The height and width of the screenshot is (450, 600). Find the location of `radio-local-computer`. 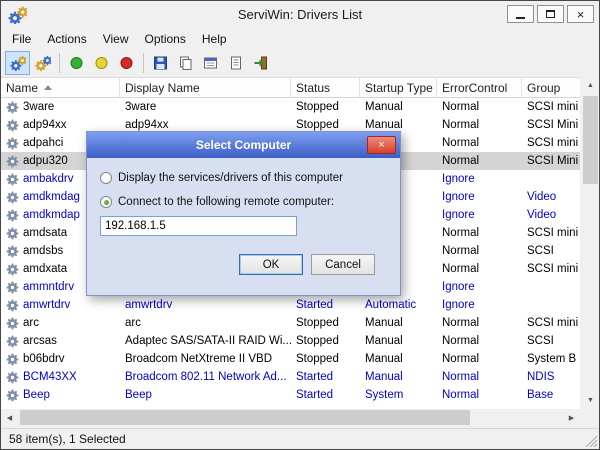

radio-local-computer is located at coordinates (106, 178).